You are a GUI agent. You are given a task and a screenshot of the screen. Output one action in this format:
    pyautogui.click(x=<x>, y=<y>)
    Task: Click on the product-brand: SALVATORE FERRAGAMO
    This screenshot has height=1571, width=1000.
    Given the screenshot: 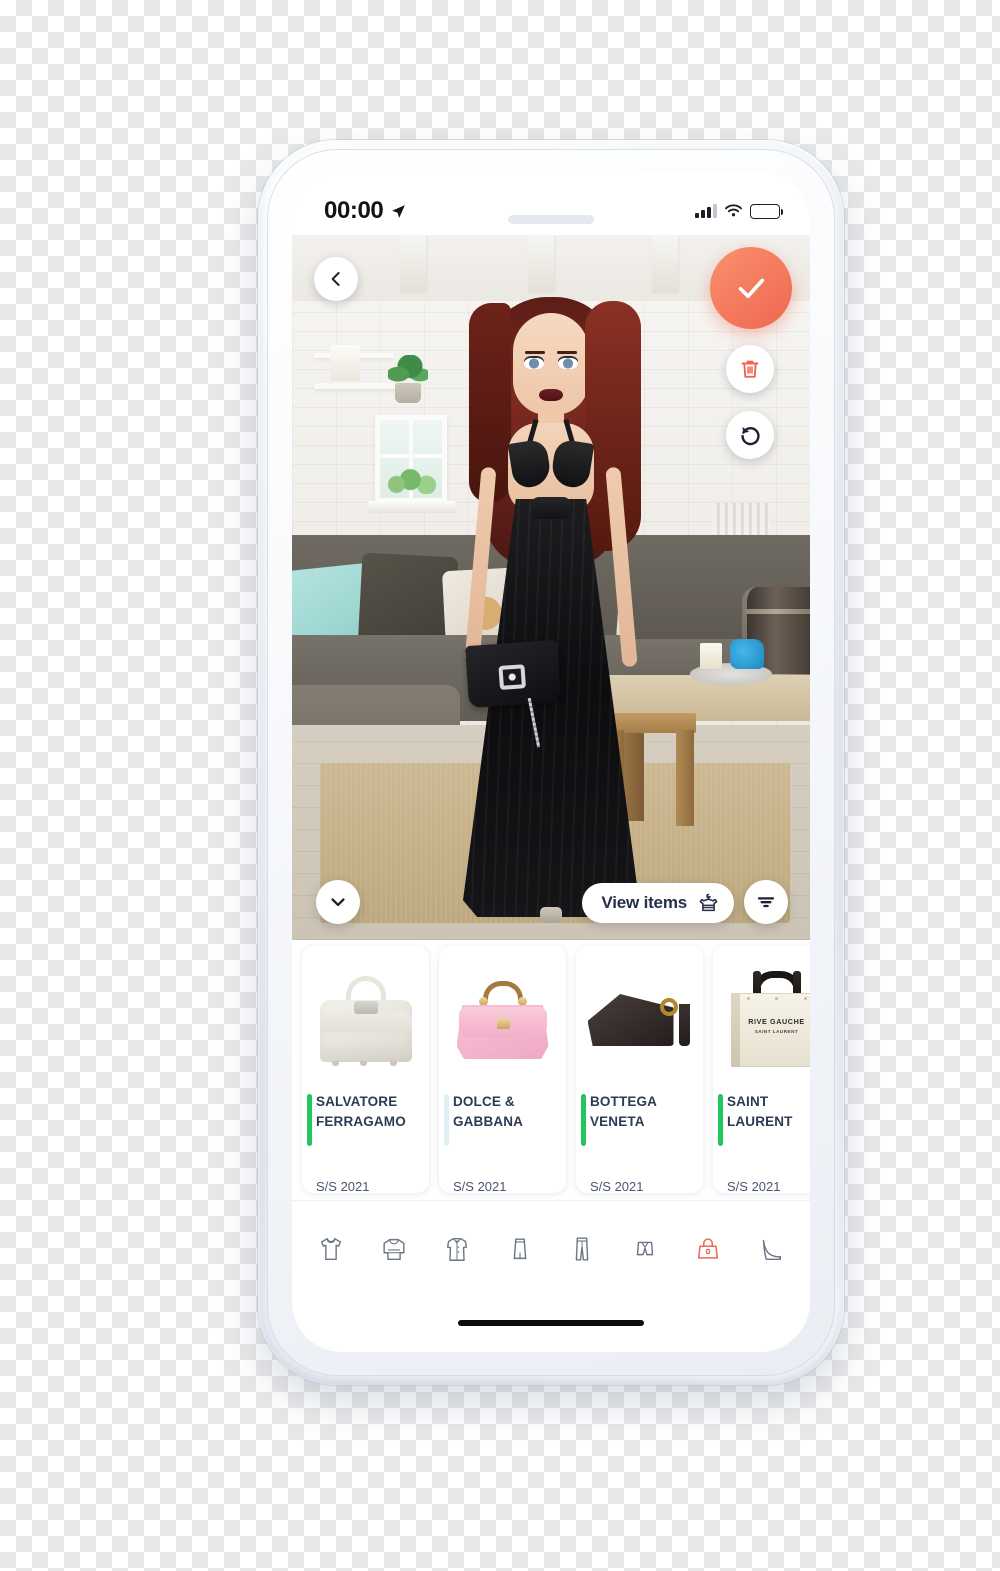 What is the action you would take?
    pyautogui.click(x=361, y=1111)
    